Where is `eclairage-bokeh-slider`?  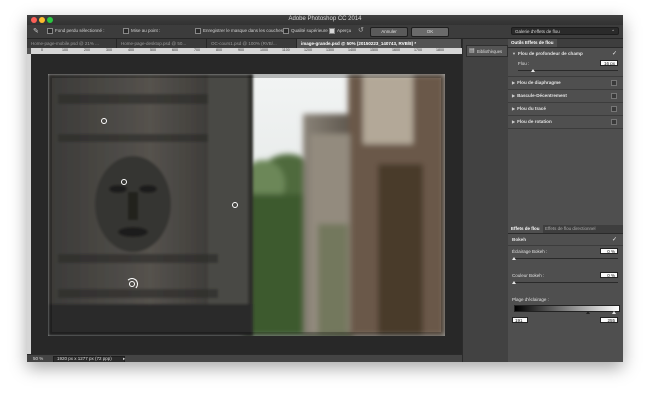
eclairage-bokeh-slider is located at coordinates (566, 258).